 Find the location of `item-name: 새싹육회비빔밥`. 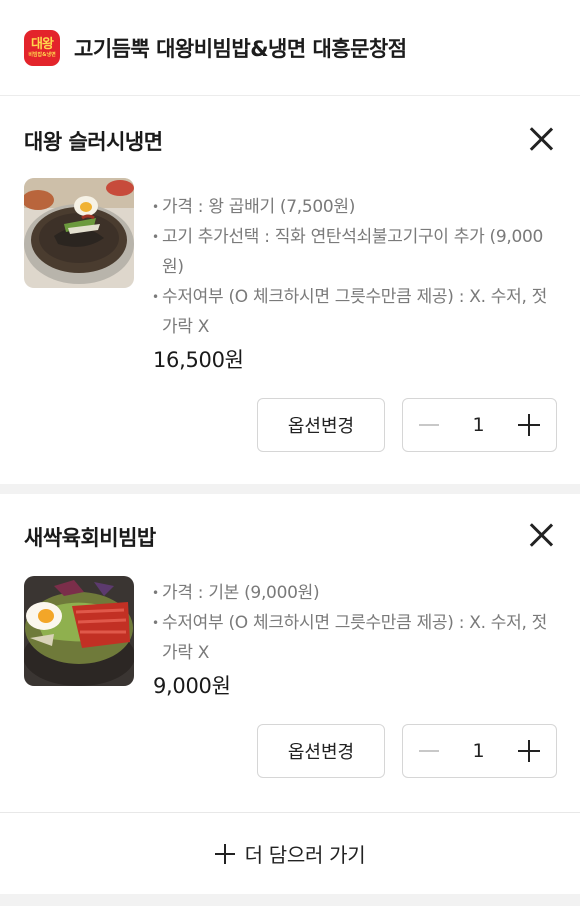

item-name: 새싹육회비빔밥 is located at coordinates (90, 538).